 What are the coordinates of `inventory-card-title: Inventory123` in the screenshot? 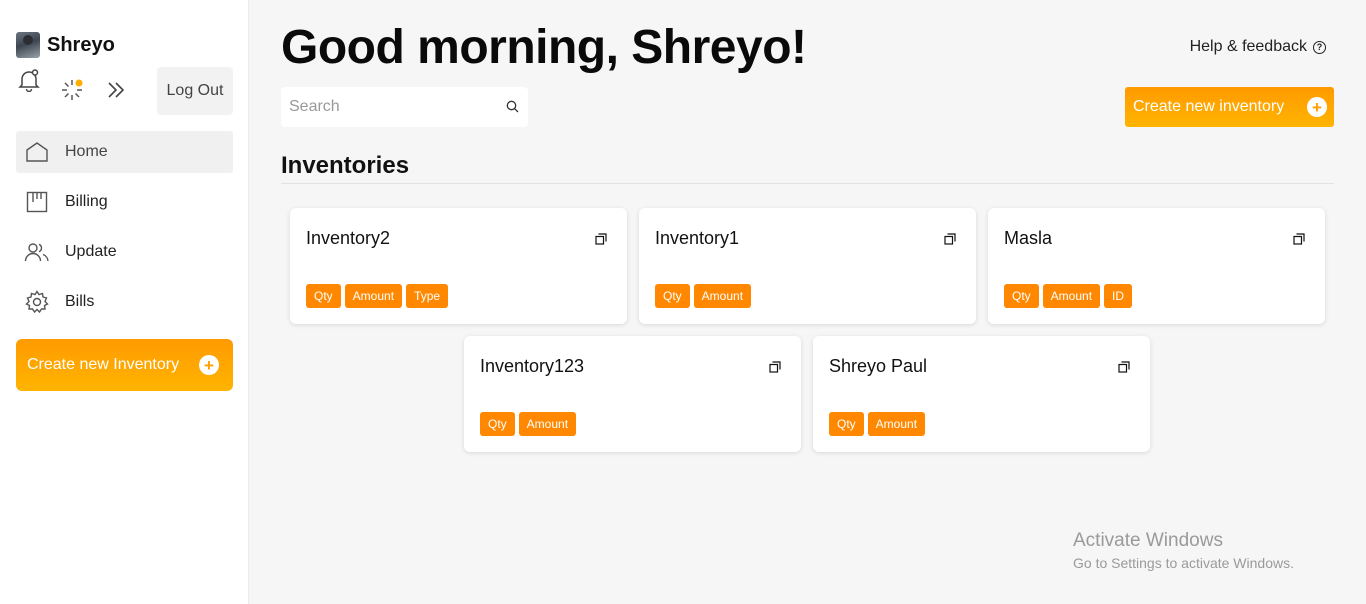 It's located at (532, 366).